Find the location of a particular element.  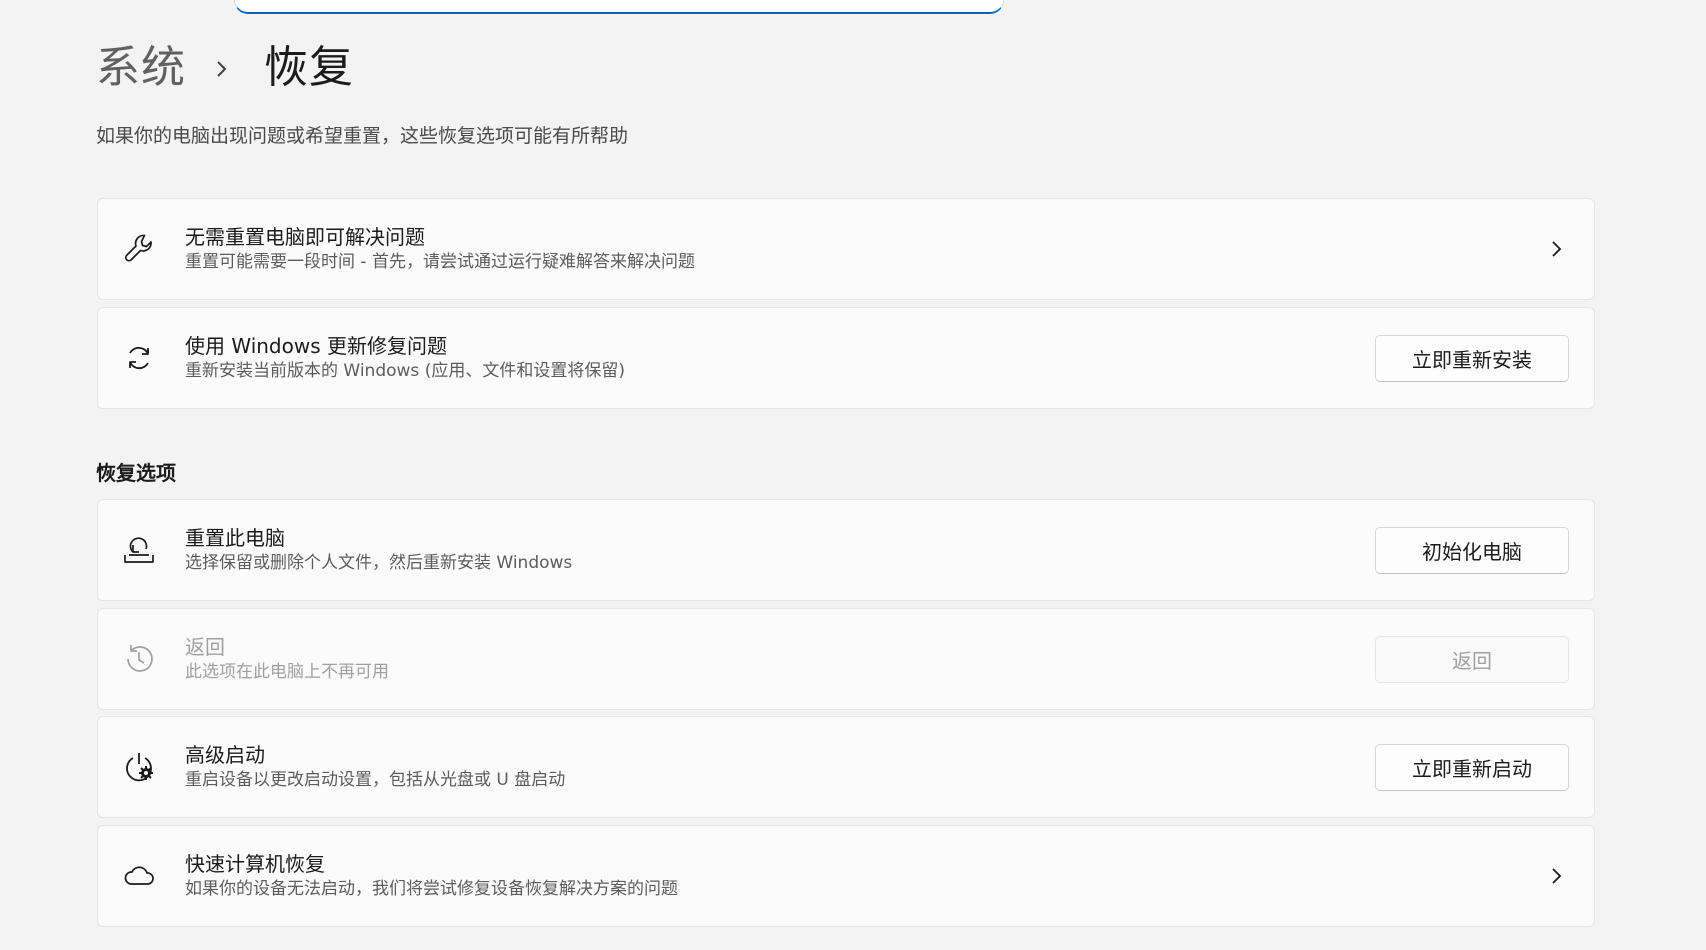

breadcrumb: 系统 恢复 is located at coordinates (225, 68).